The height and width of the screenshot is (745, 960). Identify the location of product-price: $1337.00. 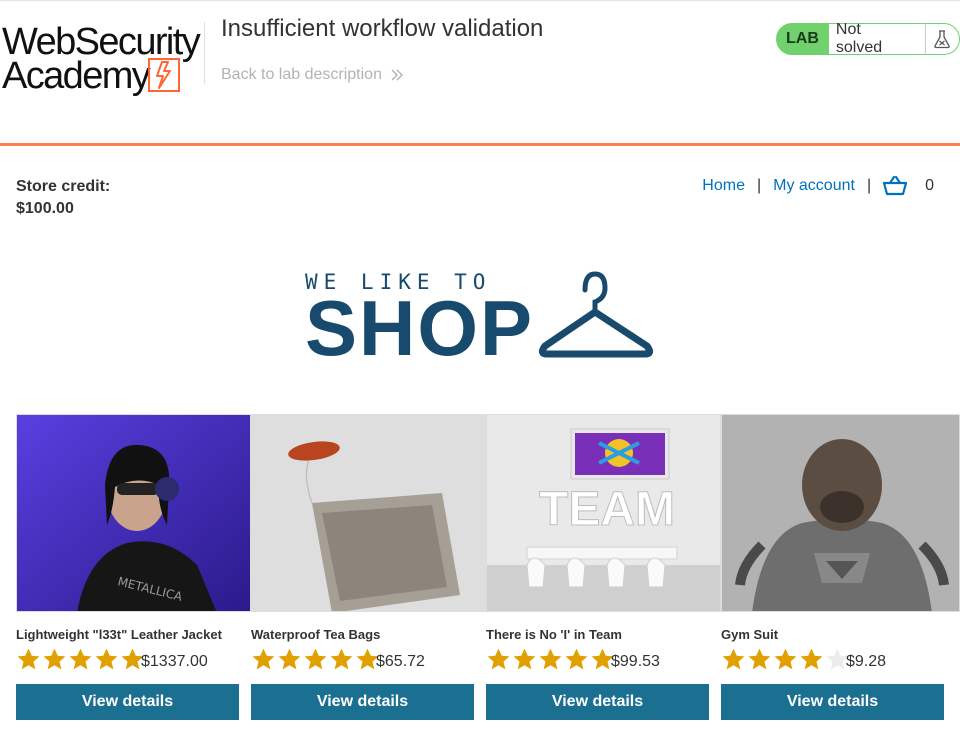
(174, 661).